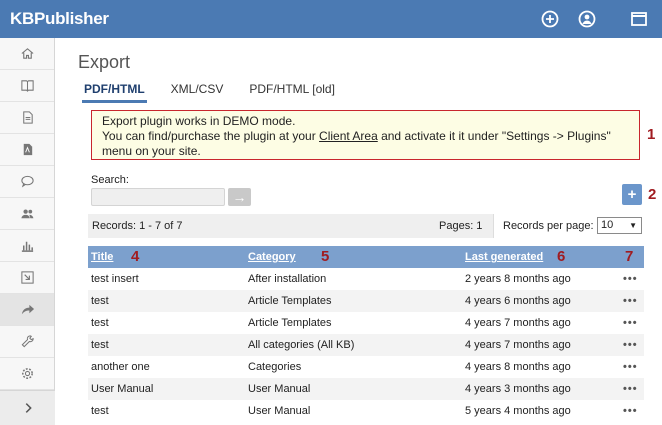  I want to click on records-per-page-select: 10 ▼, so click(619, 225).